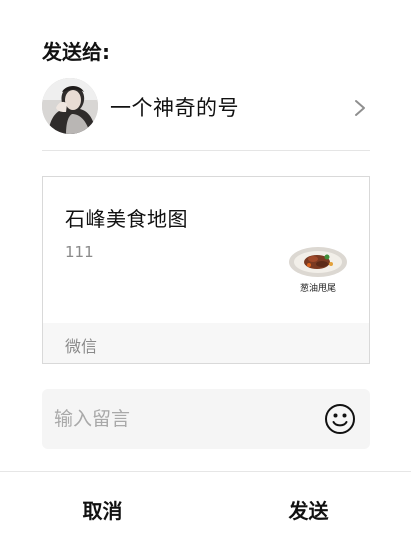  What do you see at coordinates (81, 346) in the screenshot?
I see `card-source: 微信` at bounding box center [81, 346].